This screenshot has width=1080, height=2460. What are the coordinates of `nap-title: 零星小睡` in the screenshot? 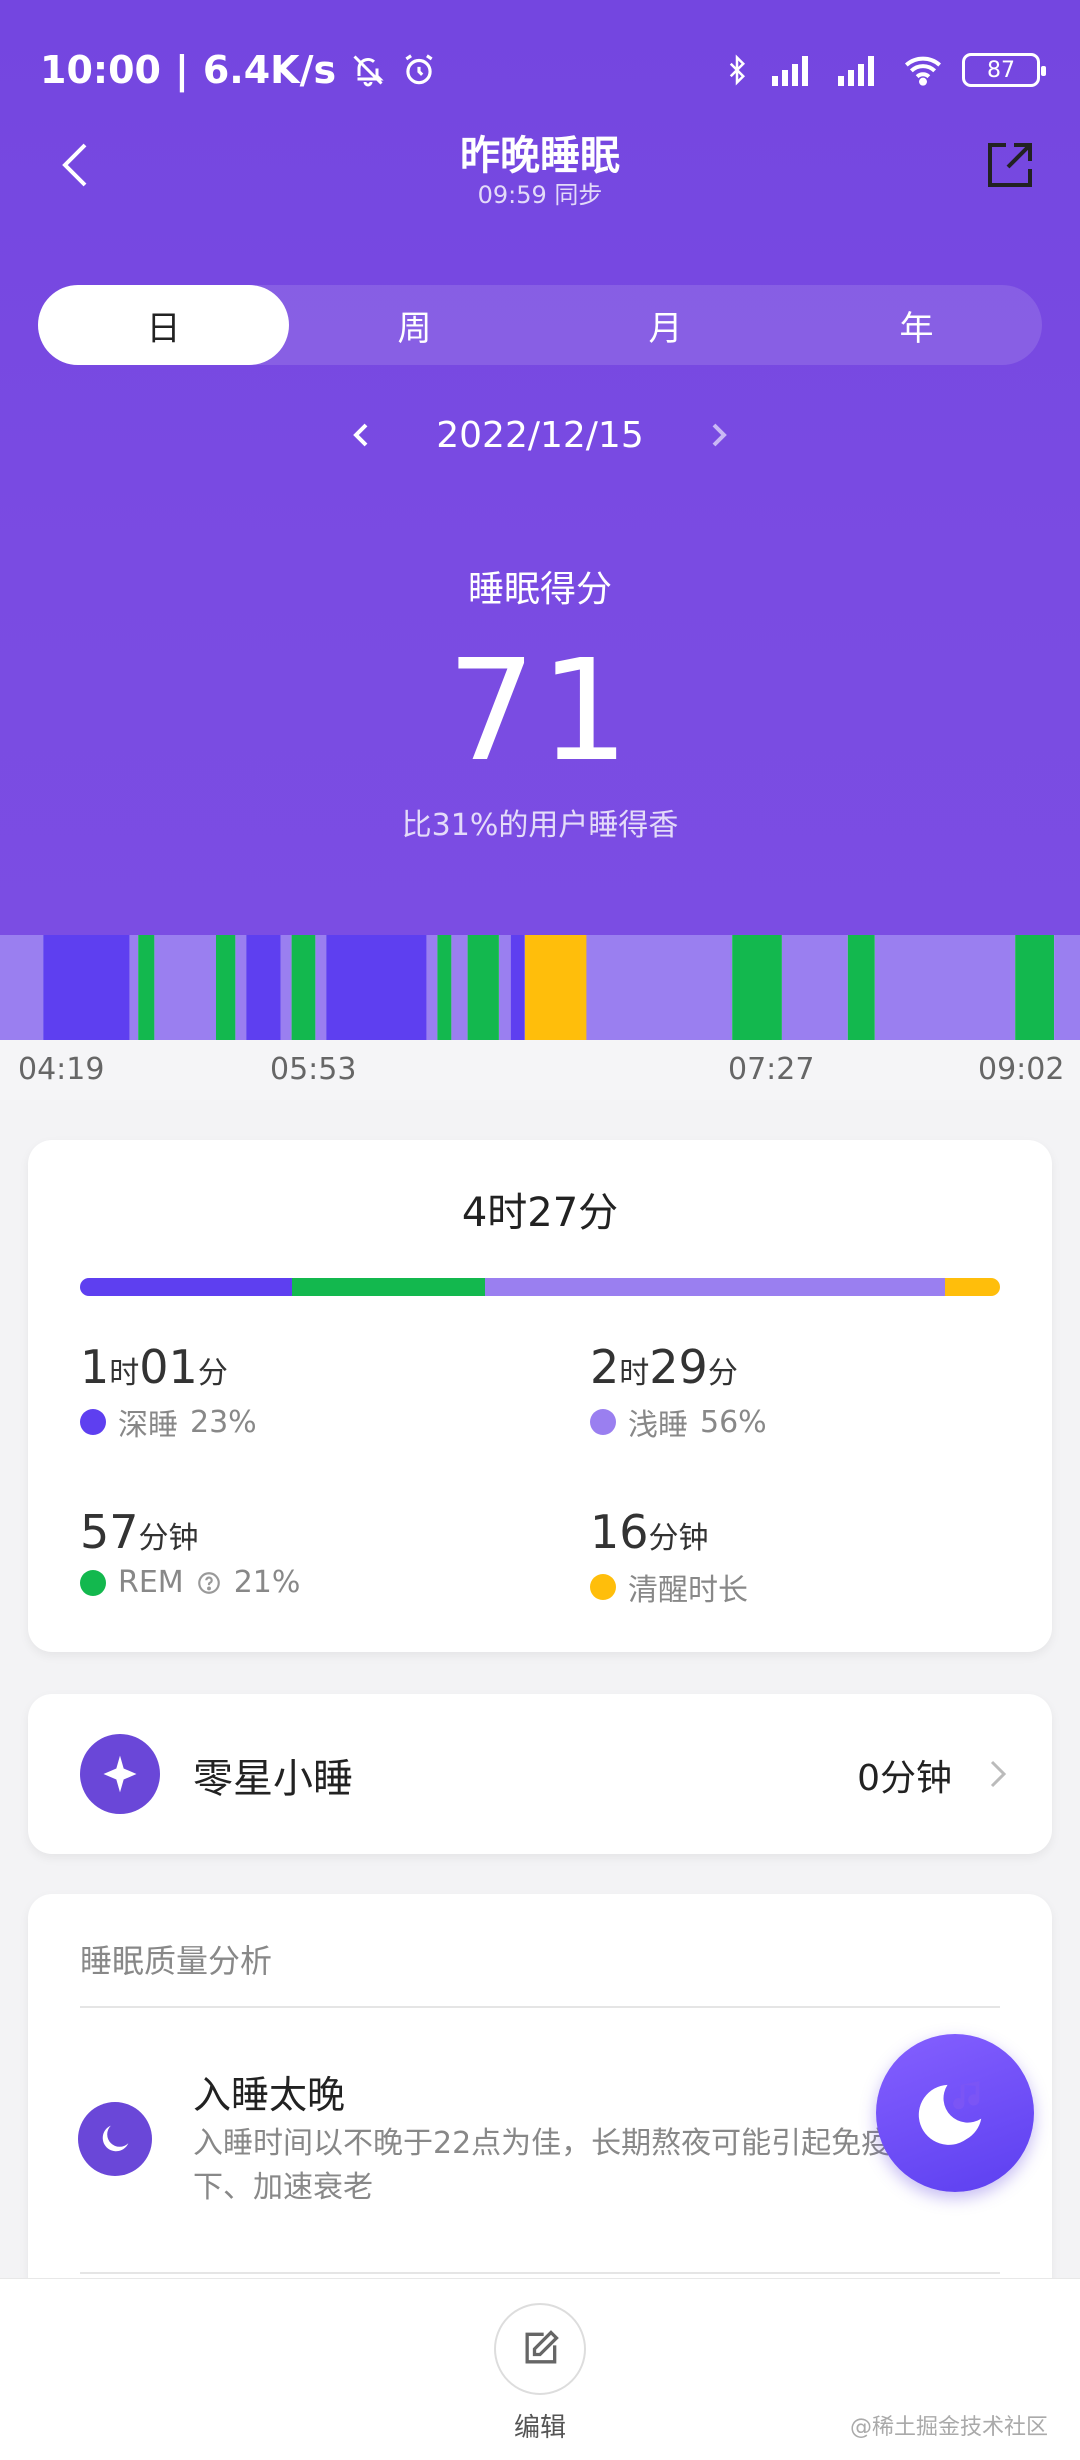 It's located at (273, 1779).